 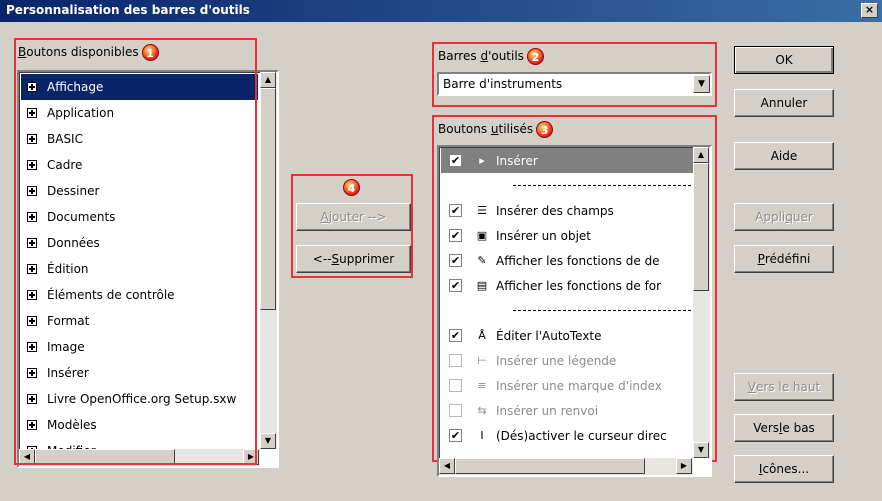 What do you see at coordinates (545, 129) in the screenshot?
I see `badge-3: 3` at bounding box center [545, 129].